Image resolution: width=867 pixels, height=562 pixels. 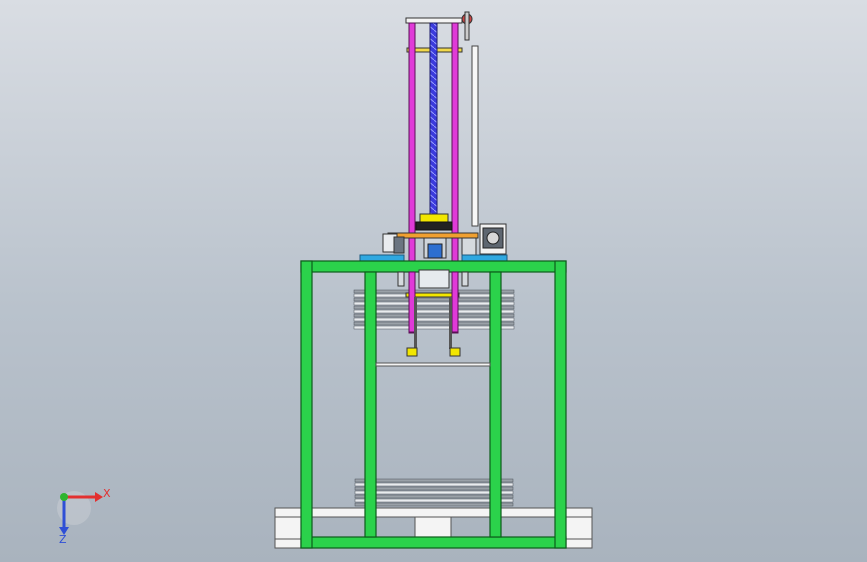 I want to click on lead-screw, so click(x=433, y=123).